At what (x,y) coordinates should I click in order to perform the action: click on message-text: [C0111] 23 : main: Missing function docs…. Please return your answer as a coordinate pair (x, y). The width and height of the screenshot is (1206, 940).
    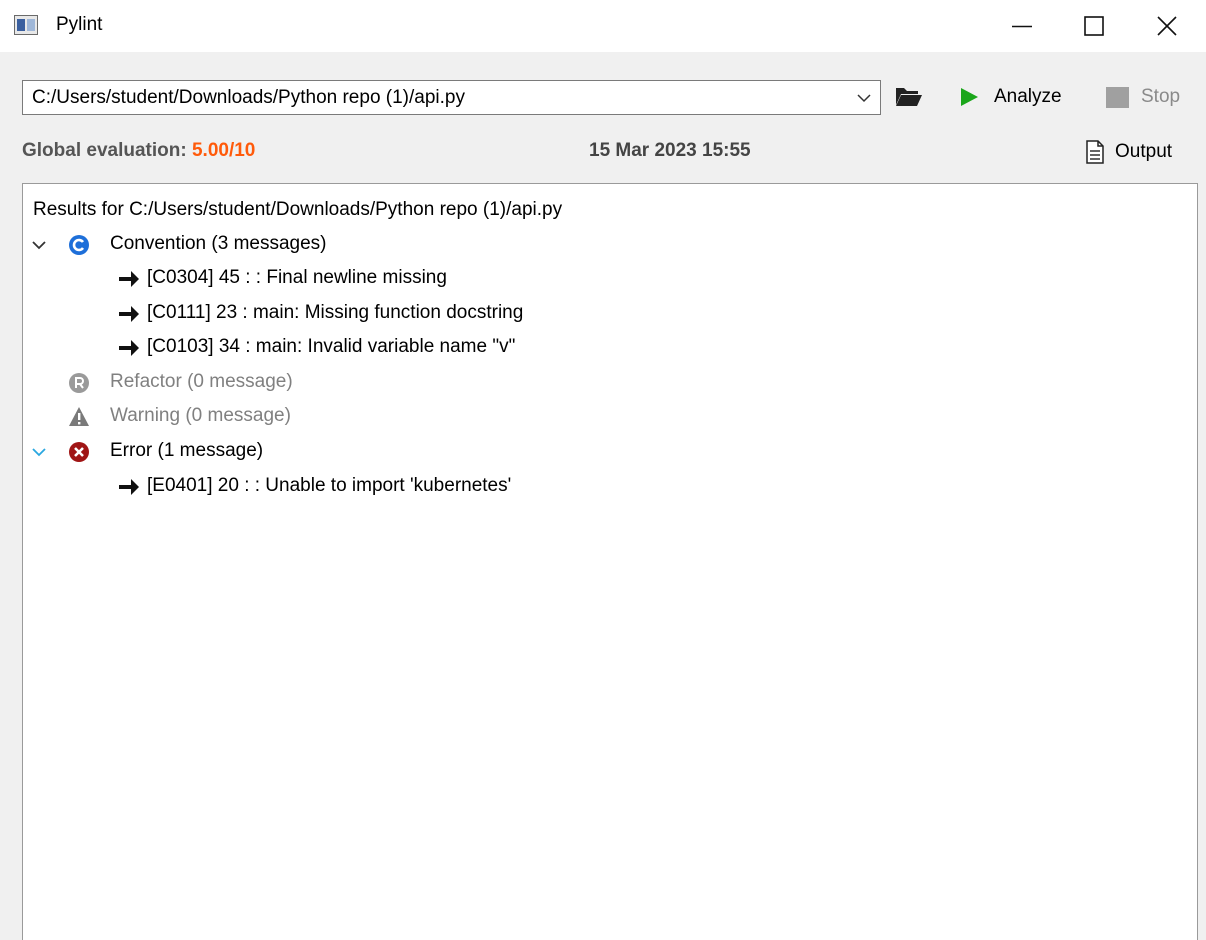
    Looking at the image, I should click on (335, 312).